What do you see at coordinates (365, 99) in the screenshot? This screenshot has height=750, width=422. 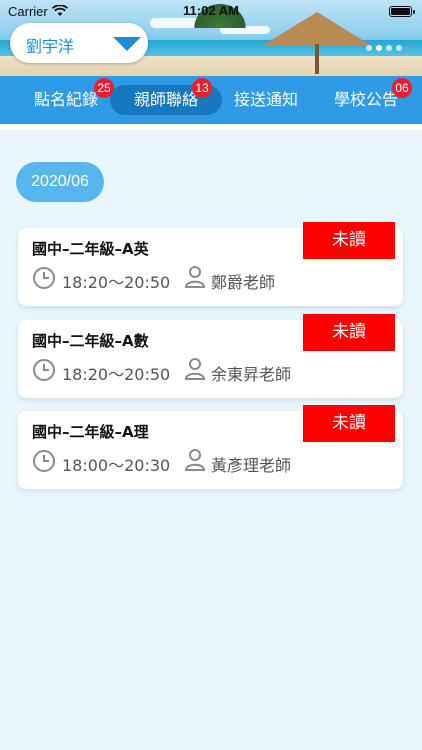 I see `tab-label: 學校公告` at bounding box center [365, 99].